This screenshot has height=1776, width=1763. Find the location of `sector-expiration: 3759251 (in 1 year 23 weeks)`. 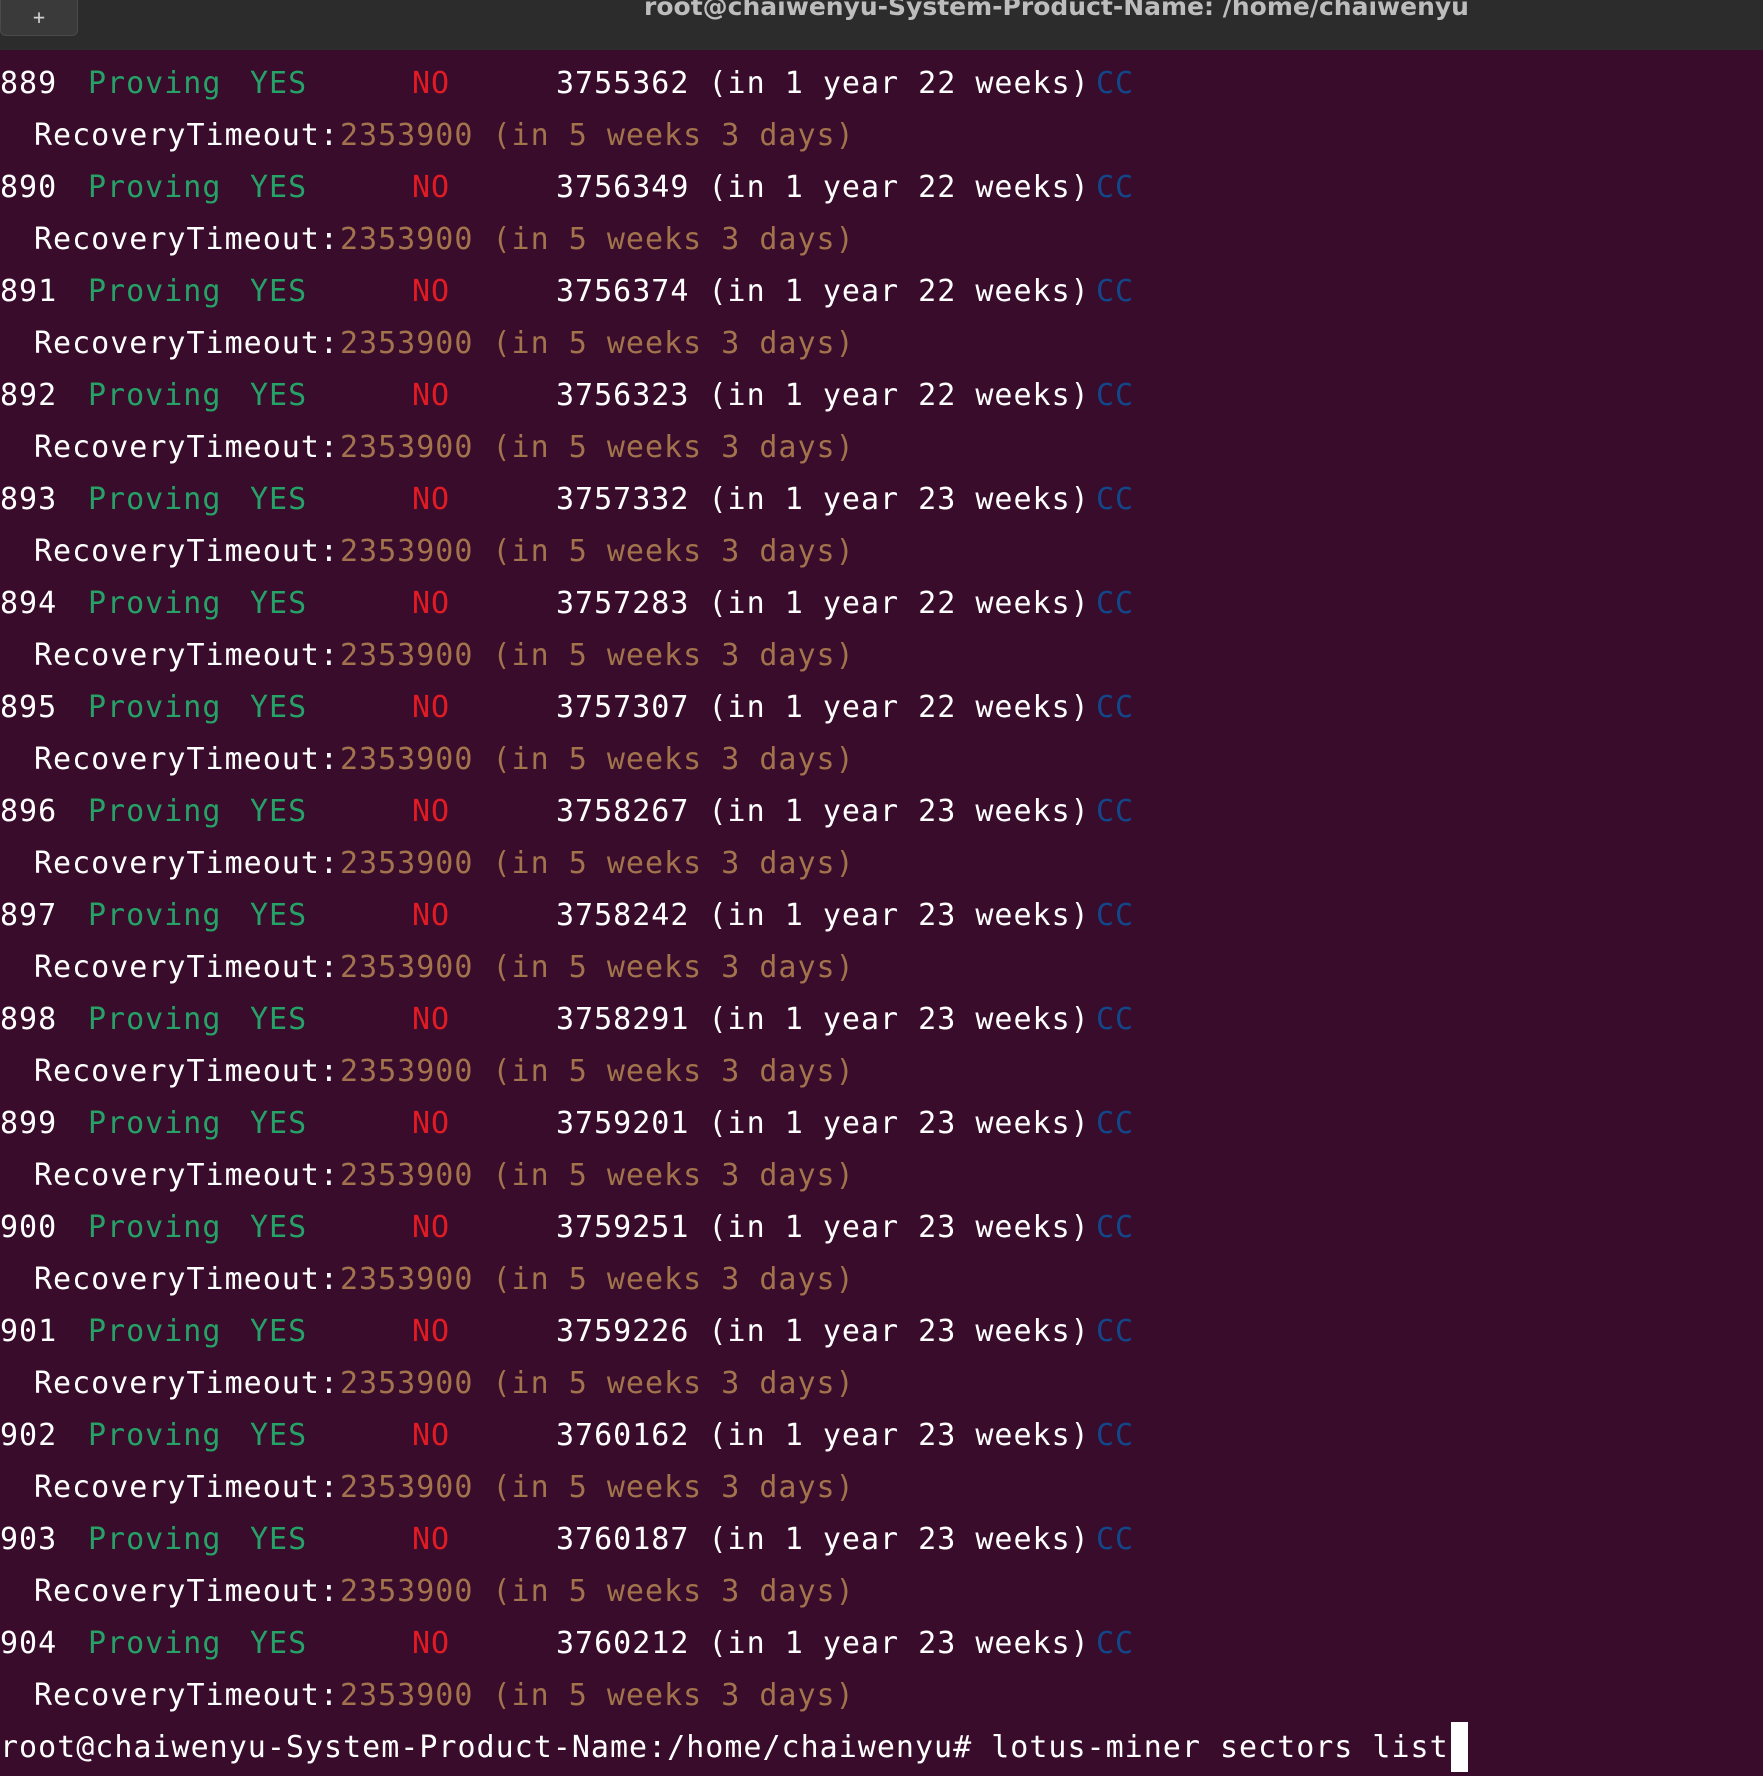

sector-expiration: 3759251 (in 1 year 23 weeks) is located at coordinates (823, 1227).